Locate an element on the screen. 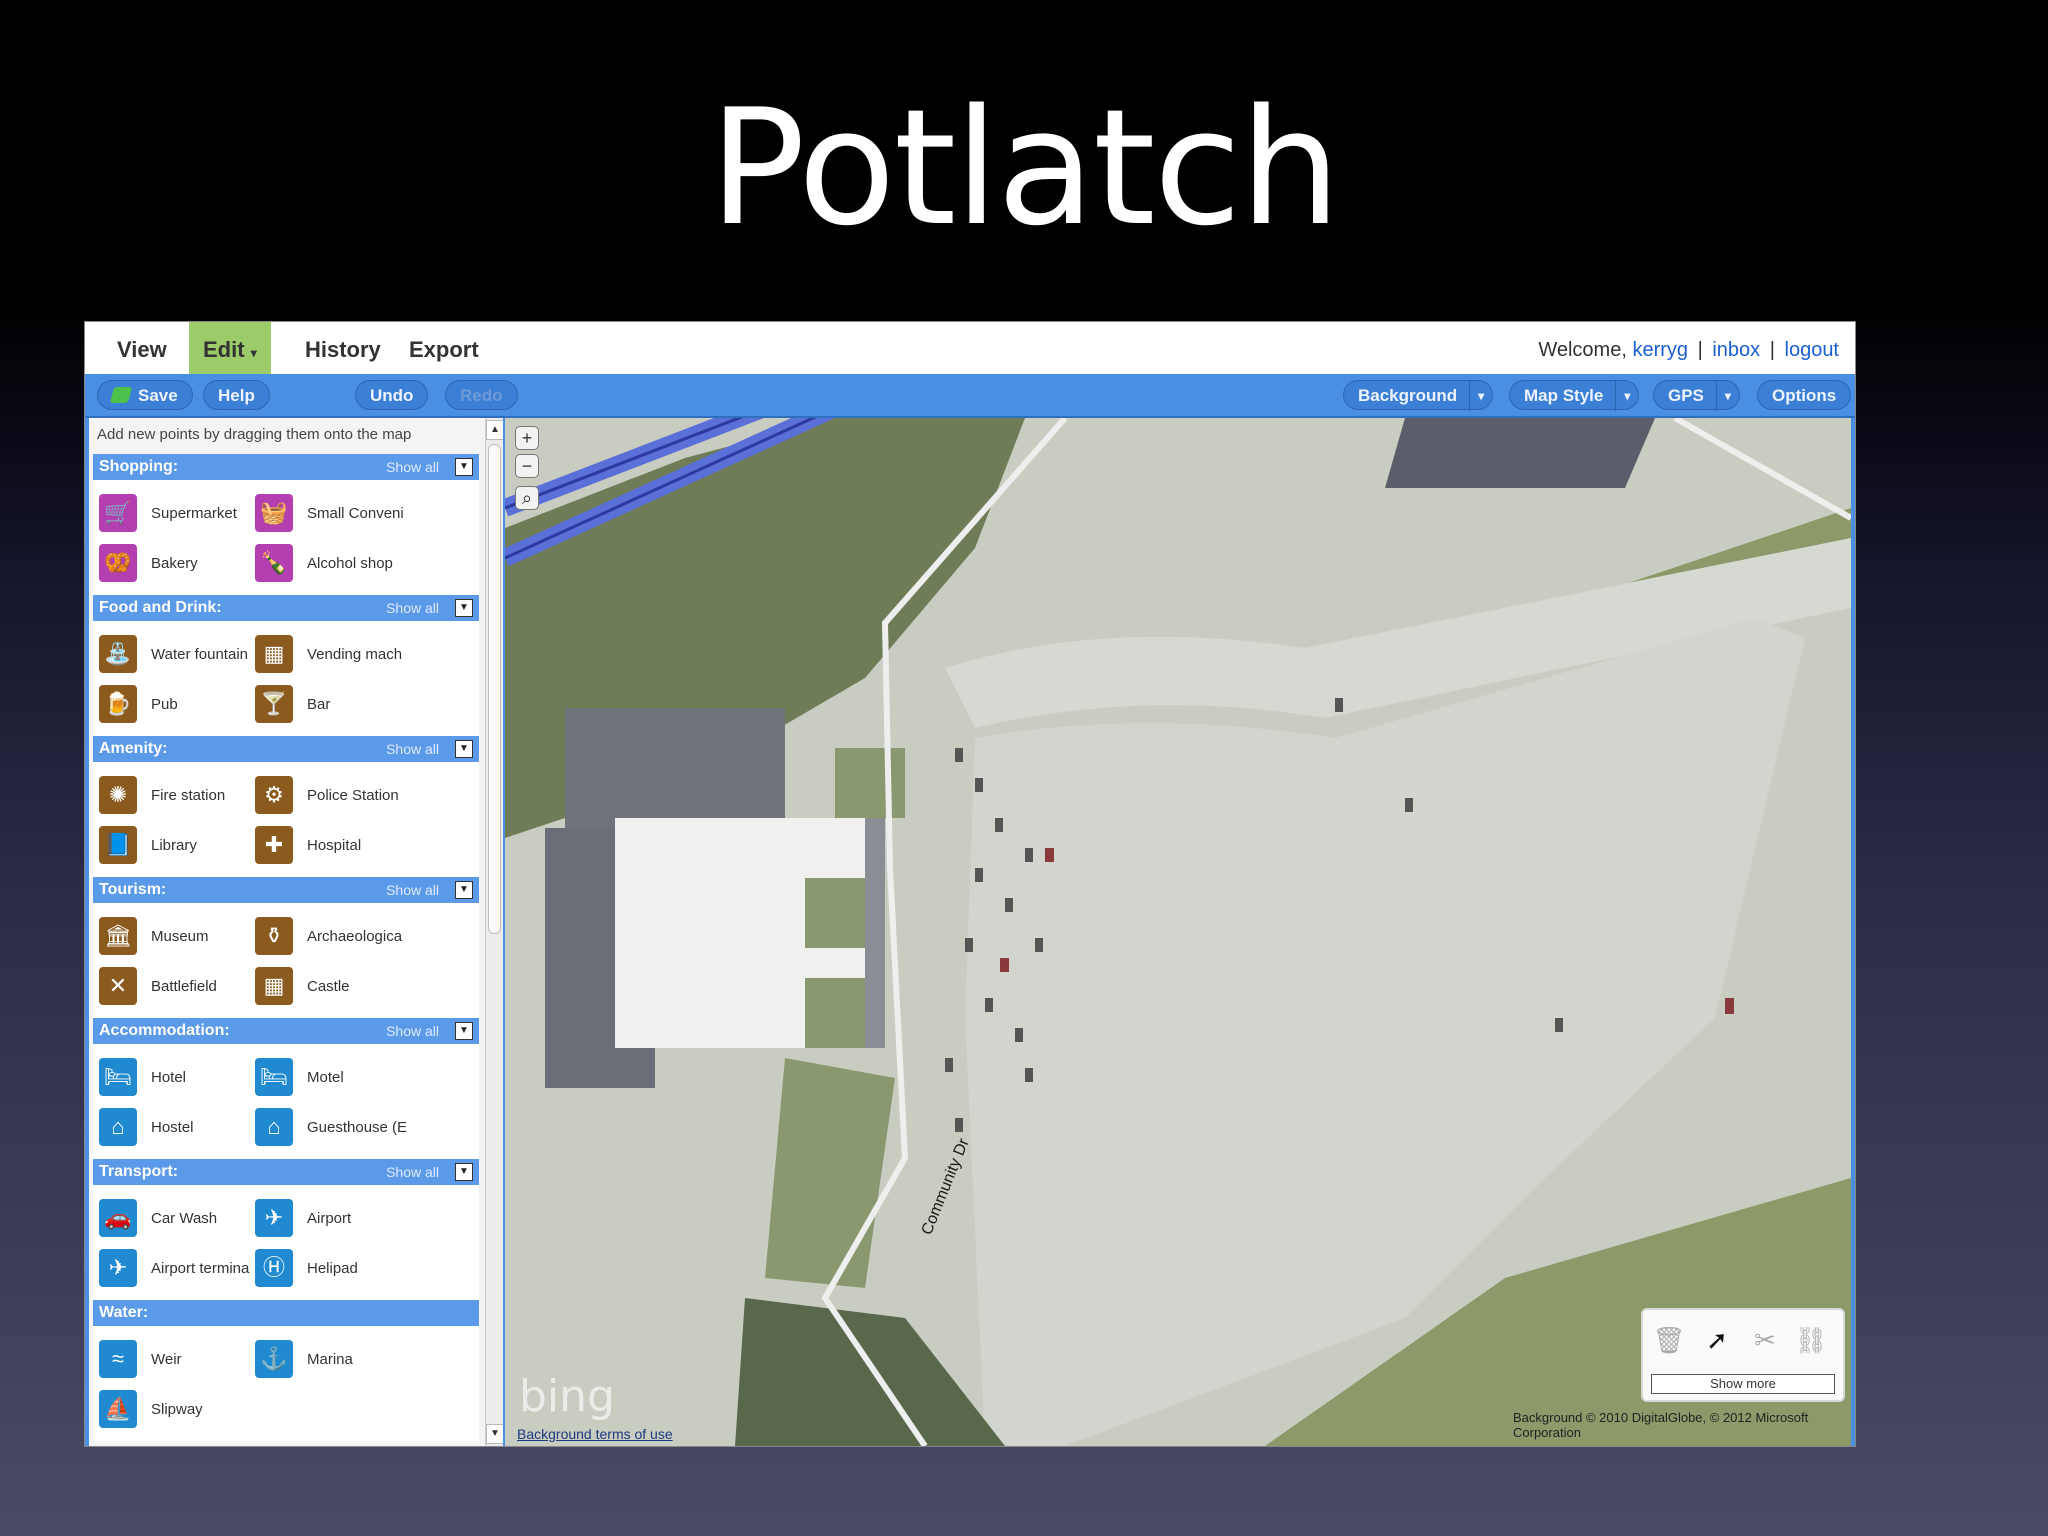  fire-station-icon: ✺ is located at coordinates (118, 795).